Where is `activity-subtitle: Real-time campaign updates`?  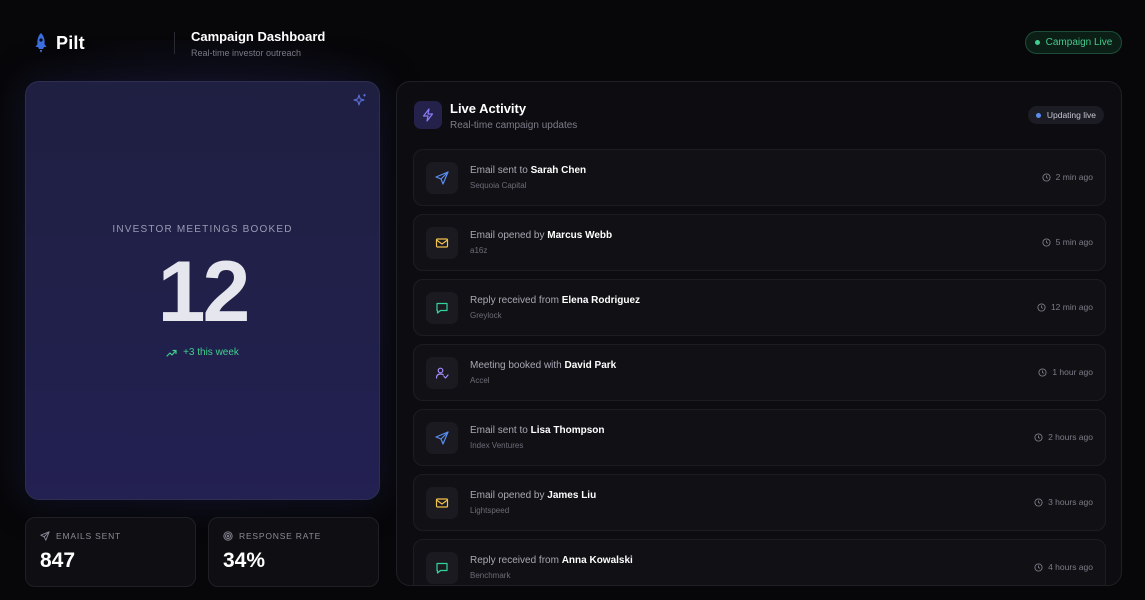
activity-subtitle: Real-time campaign updates is located at coordinates (514, 125).